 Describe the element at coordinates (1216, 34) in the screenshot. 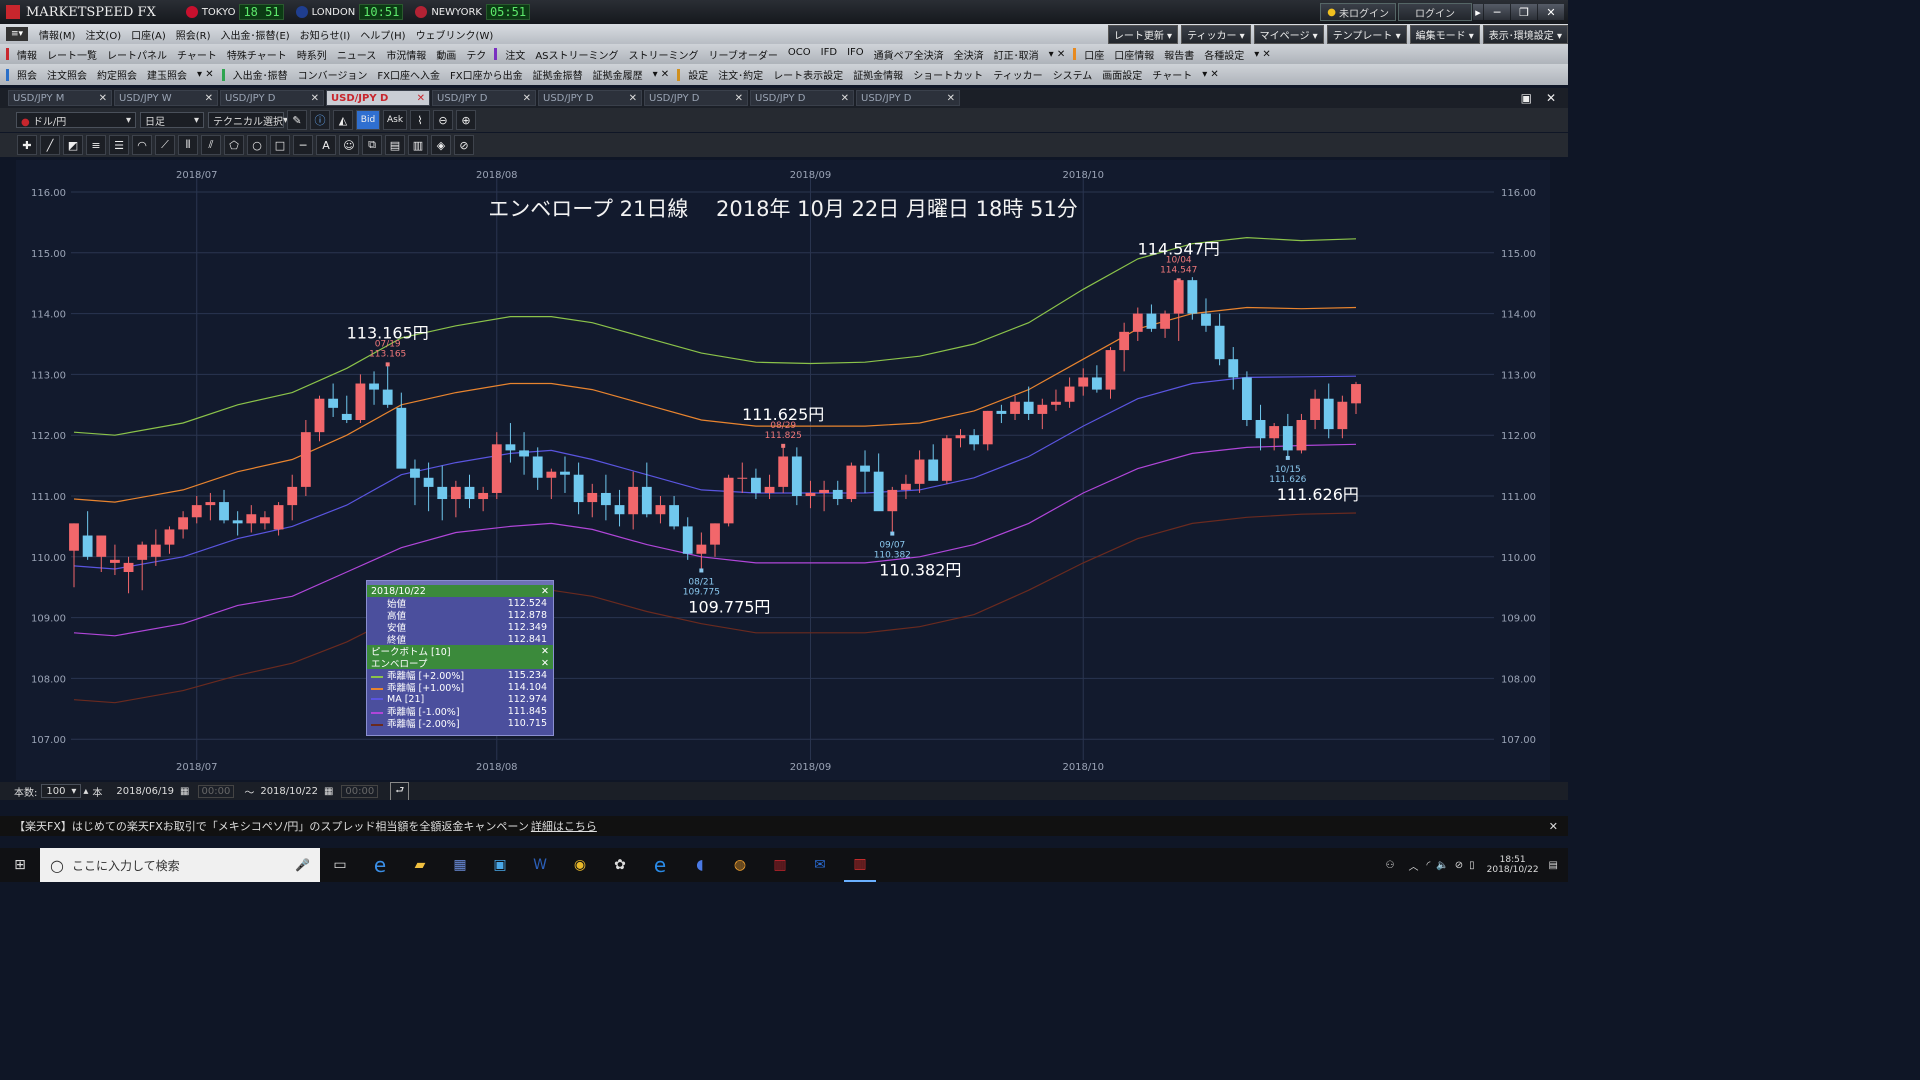

I see `menu-right-button: ティッカー ▾` at that location.